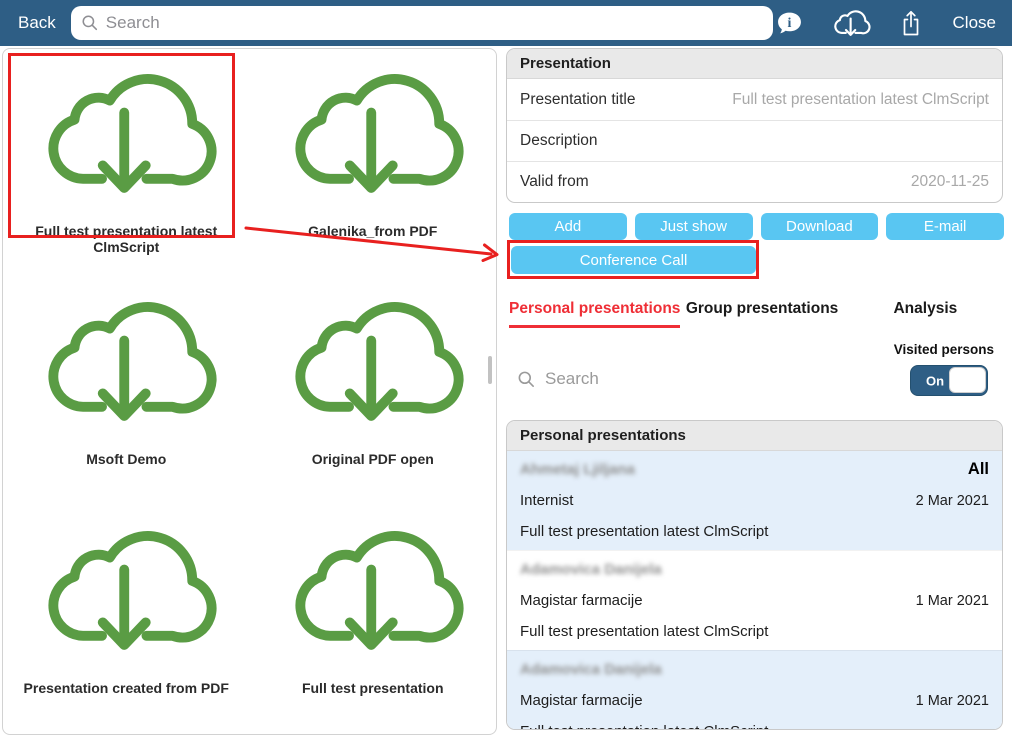 The height and width of the screenshot is (737, 1012). Describe the element at coordinates (860, 100) in the screenshot. I see `presentation-title-value: Full test presentation latest ClmScript` at that location.